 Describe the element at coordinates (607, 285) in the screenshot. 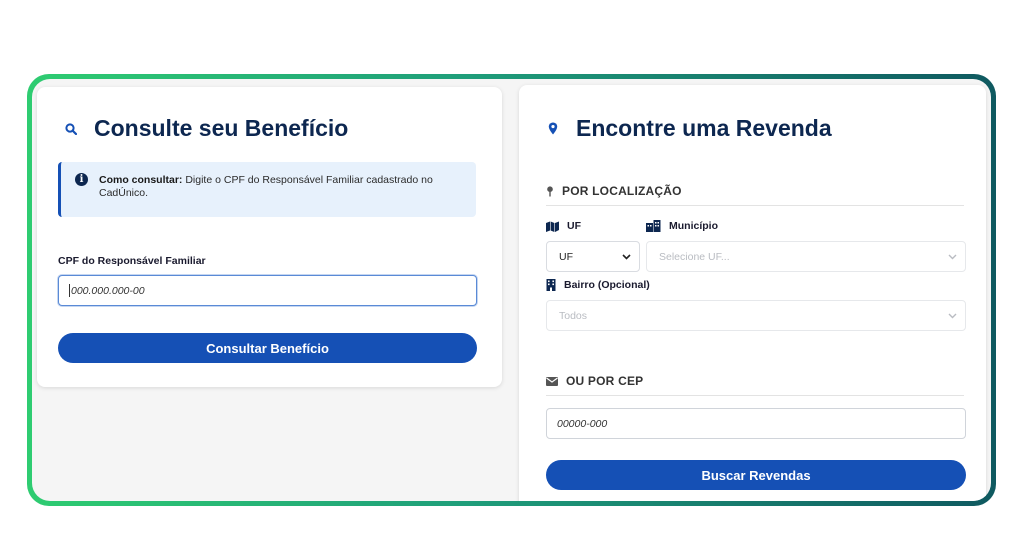

I see `bairro-label-text: Bairro (Opcional)` at that location.